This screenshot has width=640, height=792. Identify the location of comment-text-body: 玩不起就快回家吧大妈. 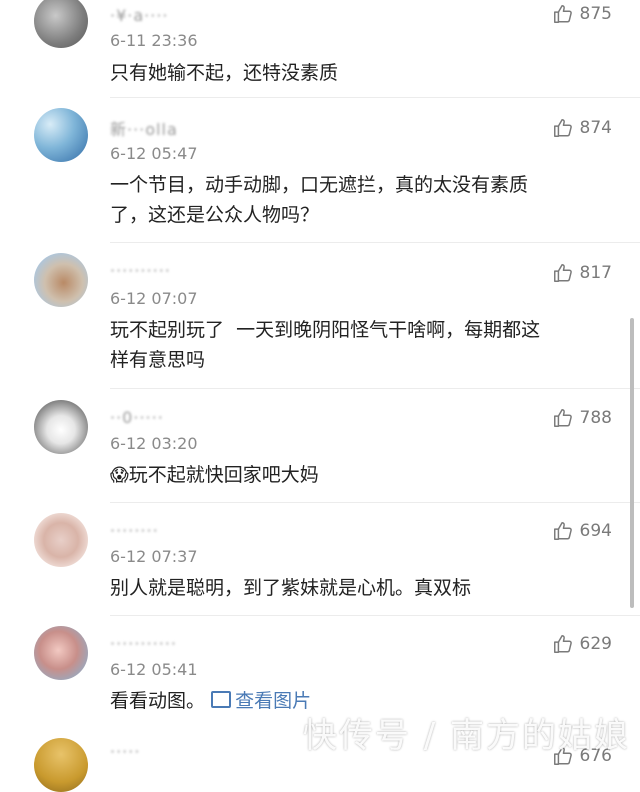
(223, 475).